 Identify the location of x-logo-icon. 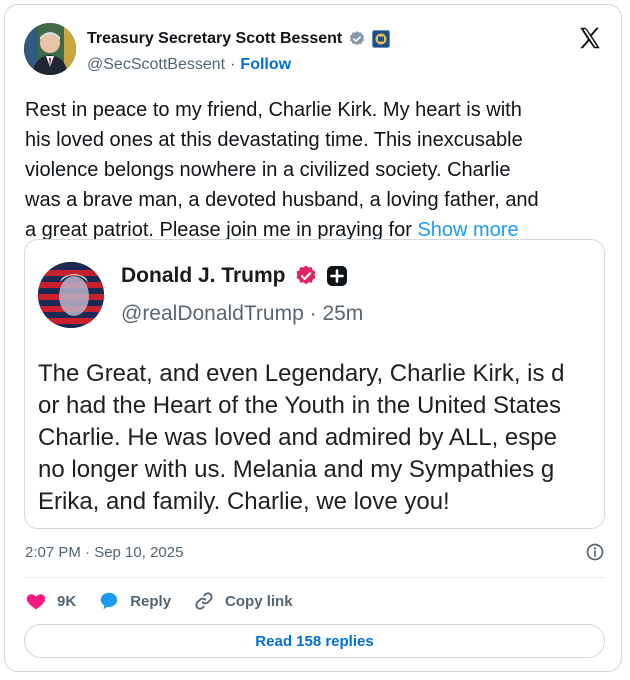
(590, 38).